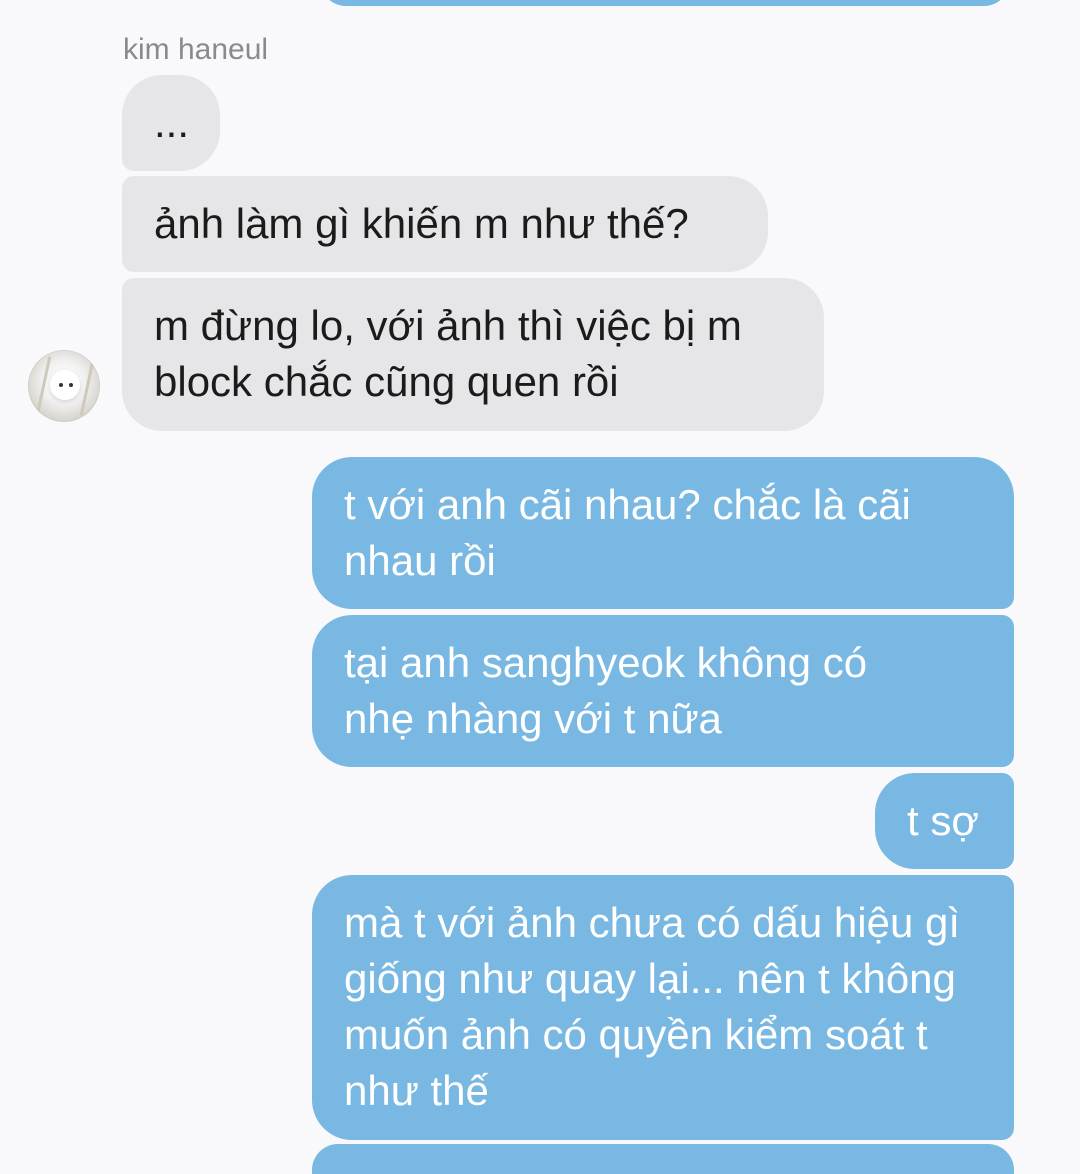 This screenshot has width=1080, height=1174. I want to click on outgoing-message-1: t với anh cãi nhau? chắc là cãi nhau rồi, so click(663, 533).